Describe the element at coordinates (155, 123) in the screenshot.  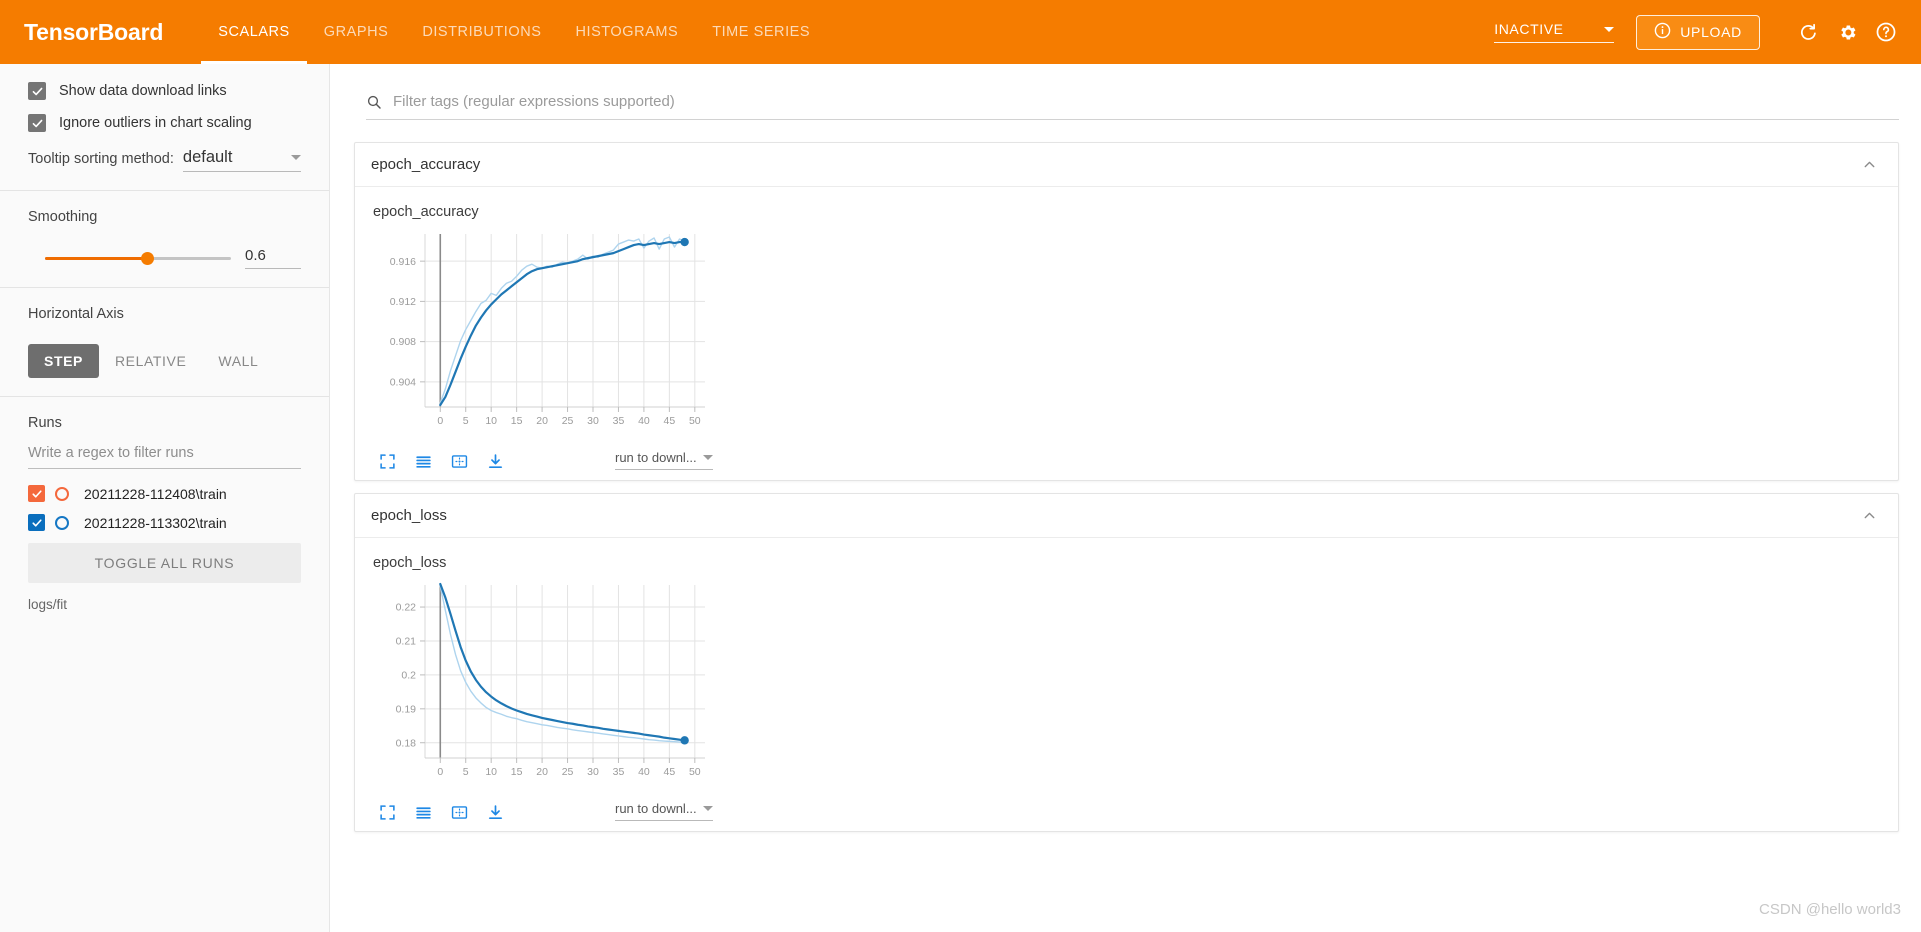
I see `checkbox-label: Ignore outliers in chart scaling` at that location.